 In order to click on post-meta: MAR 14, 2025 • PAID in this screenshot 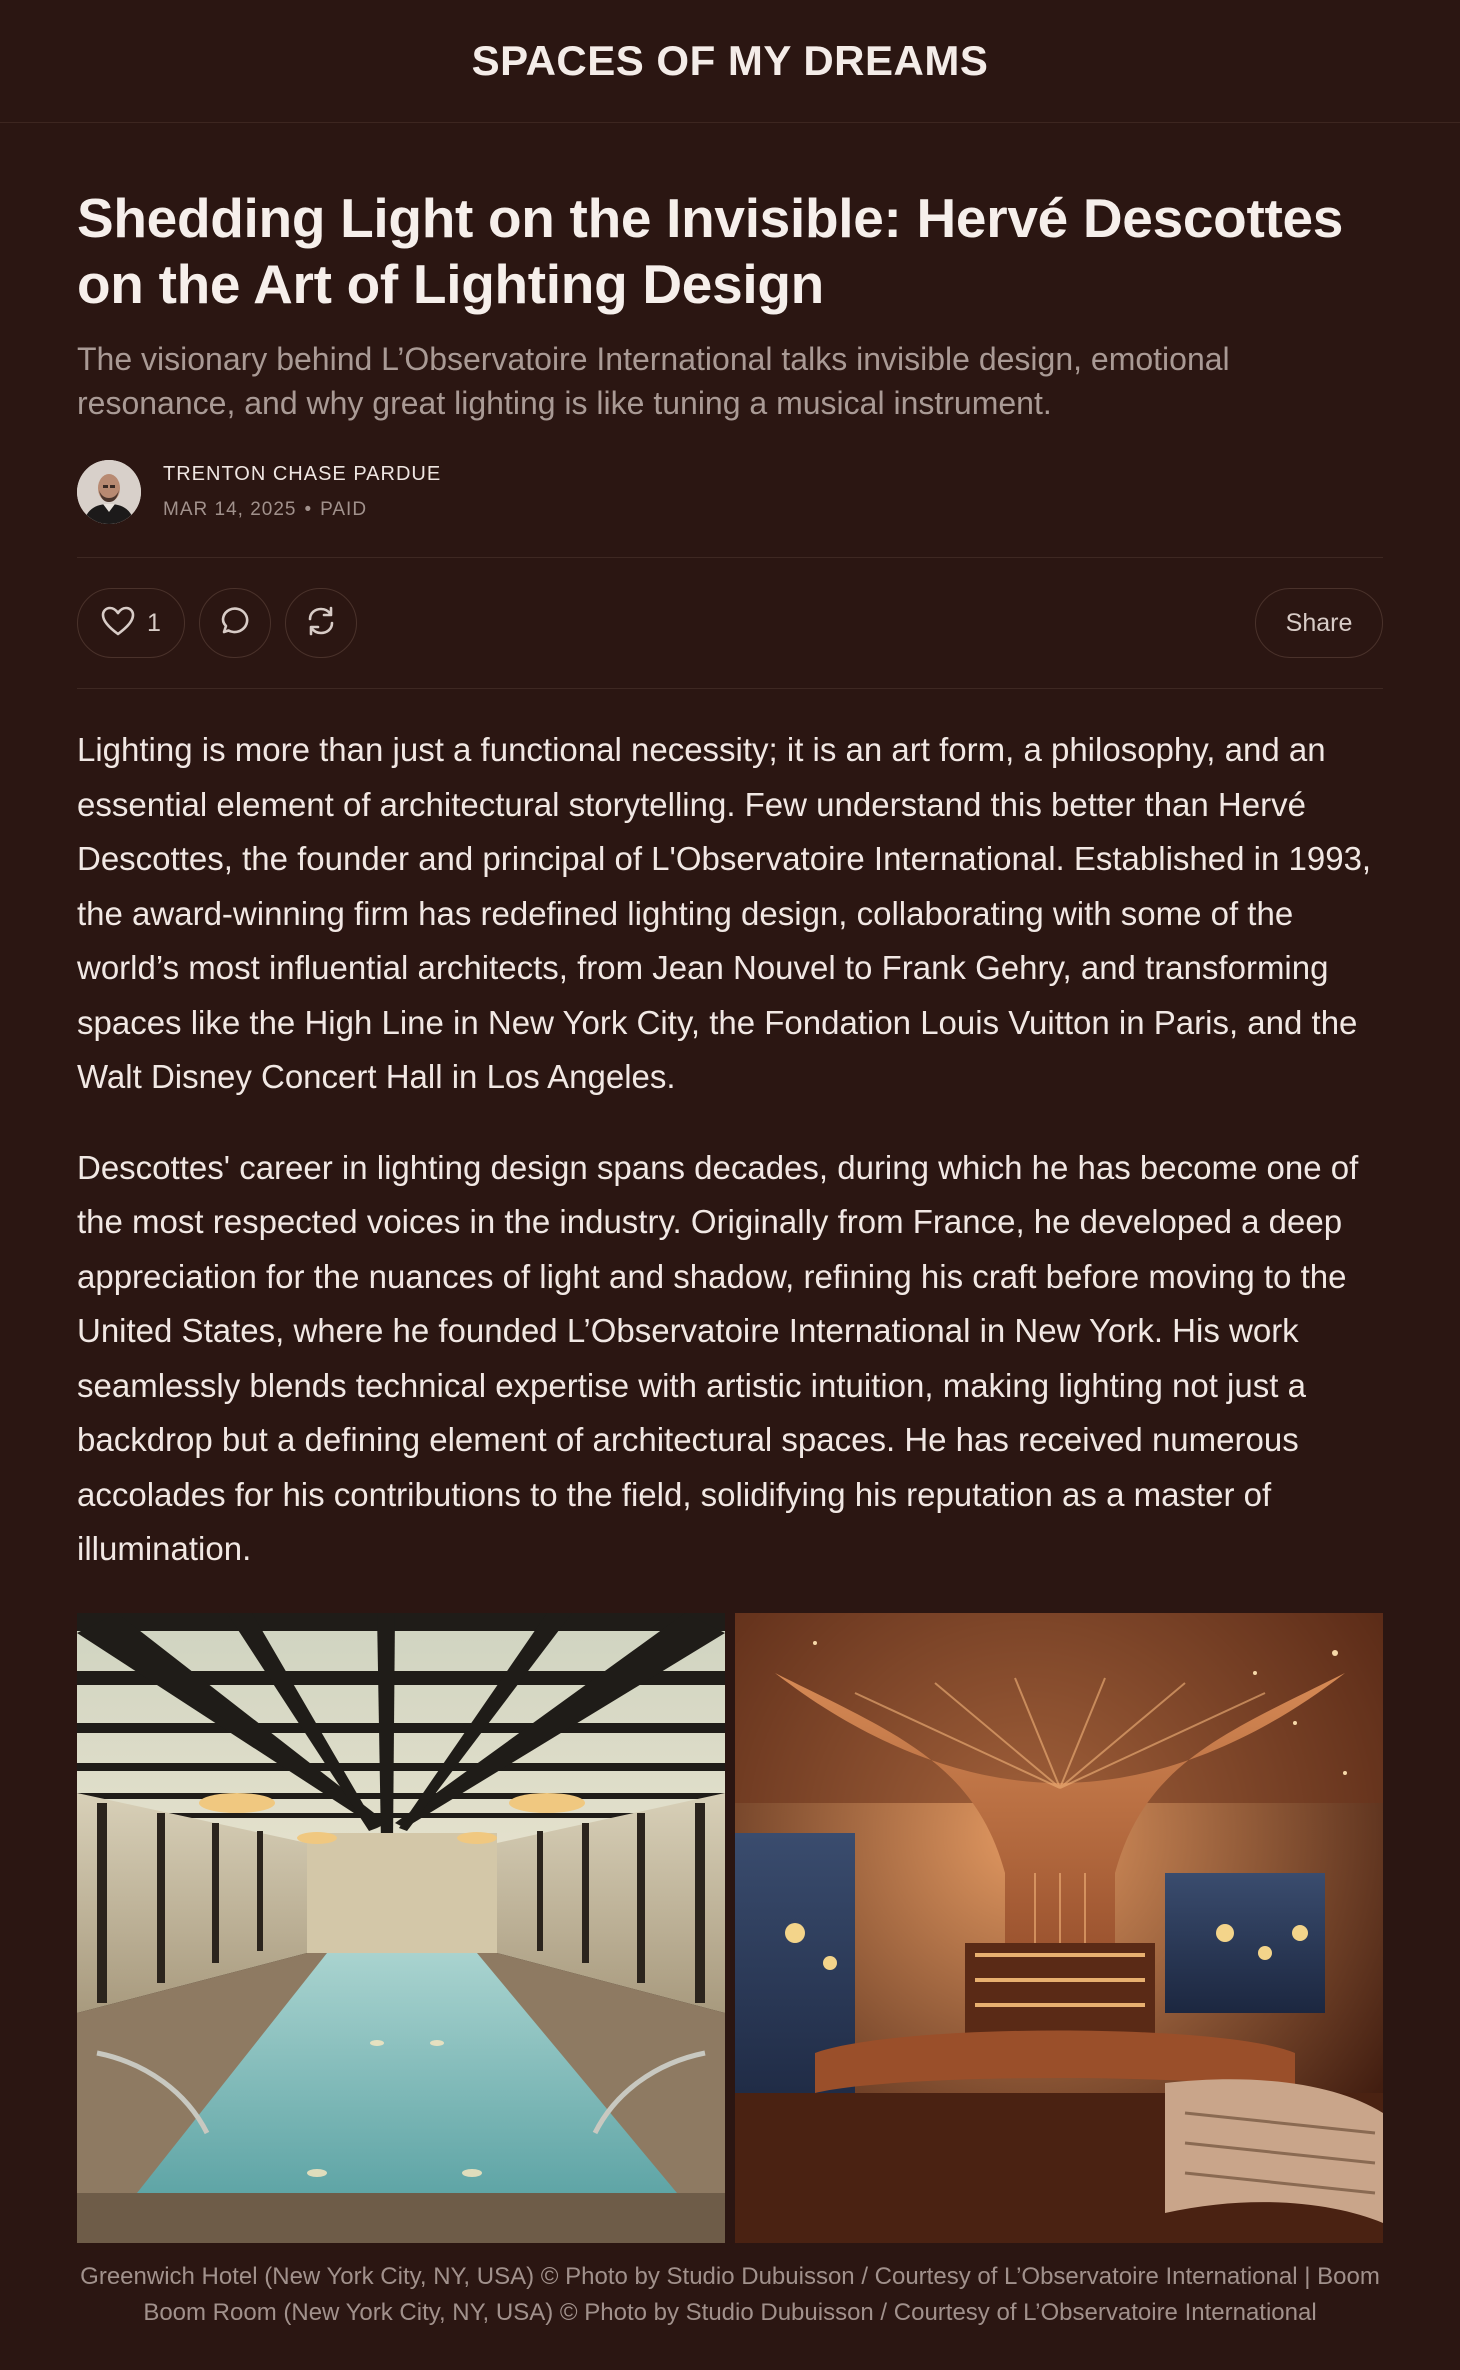, I will do `click(302, 510)`.